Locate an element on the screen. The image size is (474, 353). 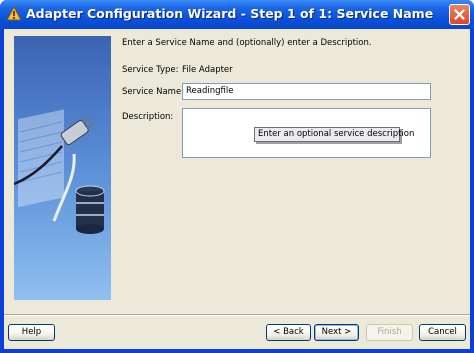
description-tooltip: Enter an optional service description is located at coordinates (334, 134).